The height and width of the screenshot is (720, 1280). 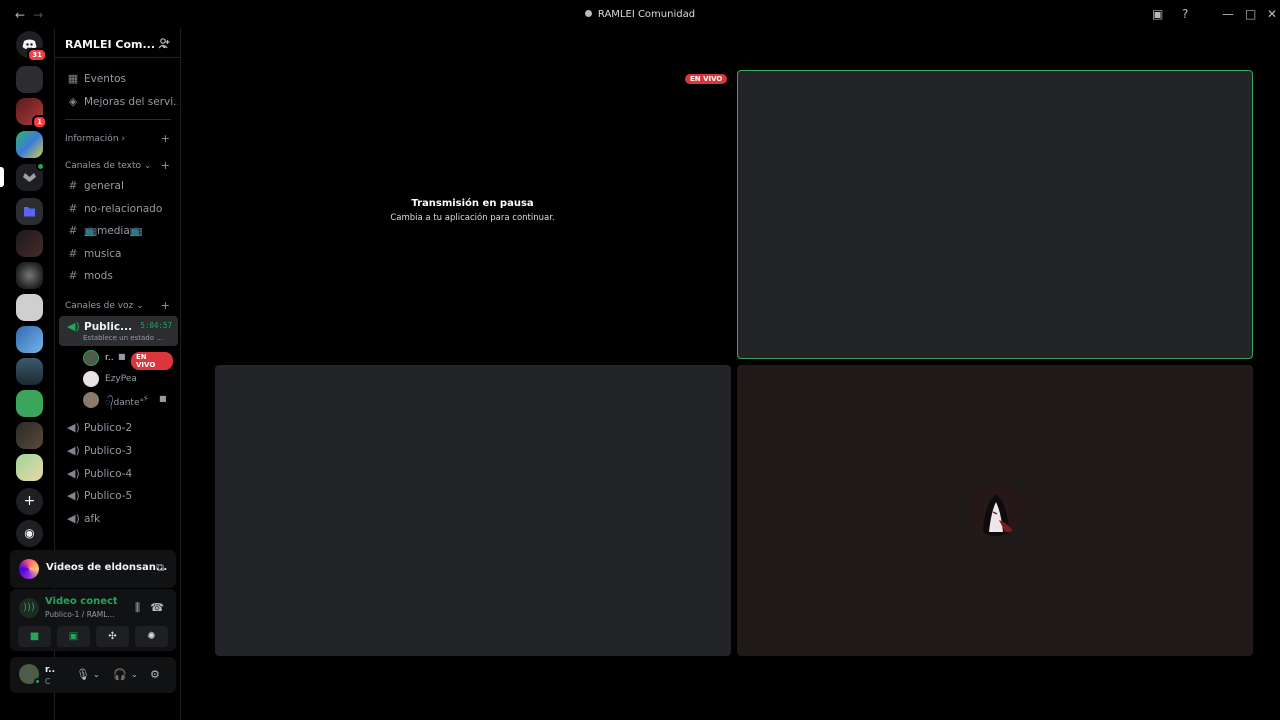 I want to click on paused-subtitle: Cambia a tu aplicación para continuar., so click(x=472, y=218).